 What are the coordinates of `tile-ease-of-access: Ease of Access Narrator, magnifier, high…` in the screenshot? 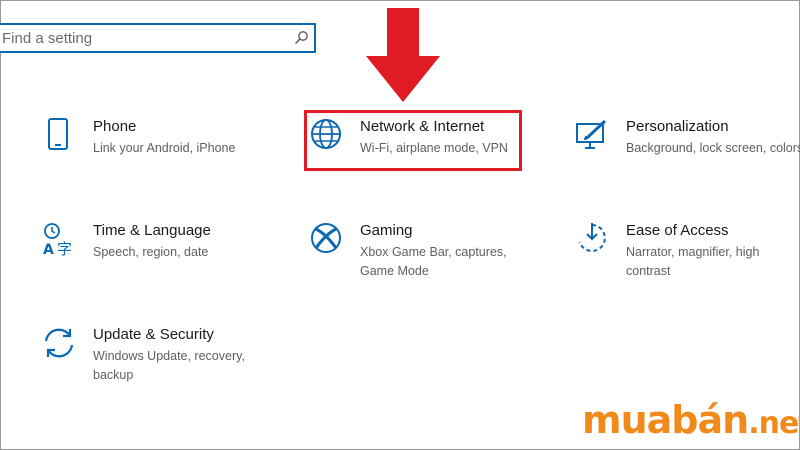 It's located at (687, 257).